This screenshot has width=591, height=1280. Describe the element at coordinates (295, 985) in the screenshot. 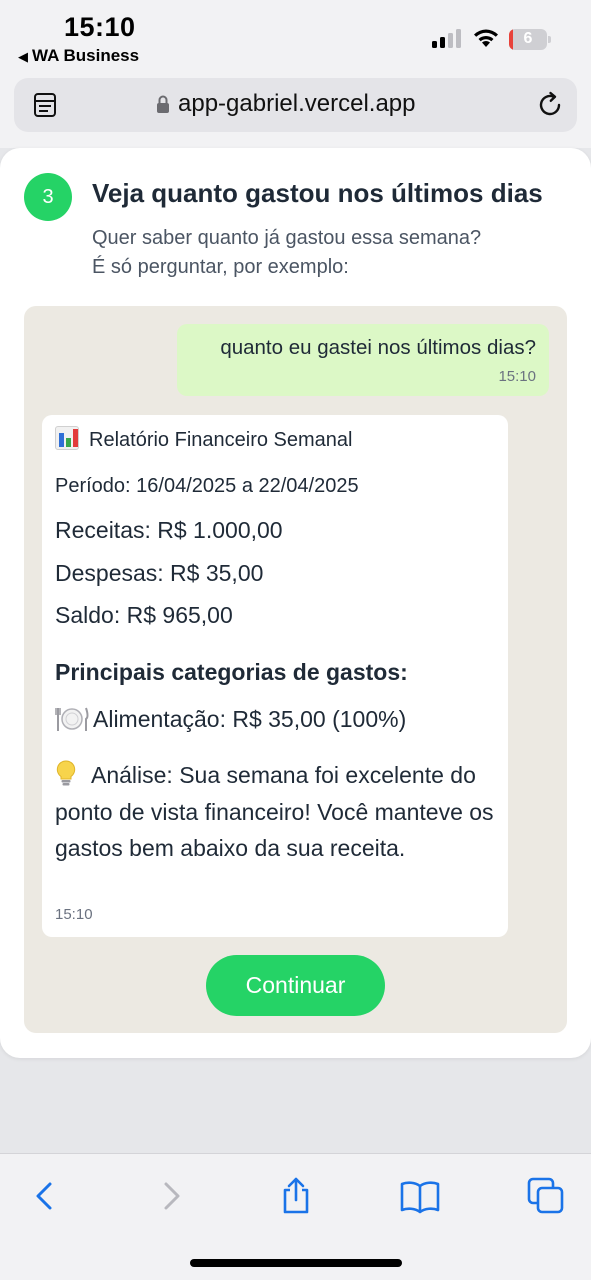

I see `continue-button: Continuar` at that location.